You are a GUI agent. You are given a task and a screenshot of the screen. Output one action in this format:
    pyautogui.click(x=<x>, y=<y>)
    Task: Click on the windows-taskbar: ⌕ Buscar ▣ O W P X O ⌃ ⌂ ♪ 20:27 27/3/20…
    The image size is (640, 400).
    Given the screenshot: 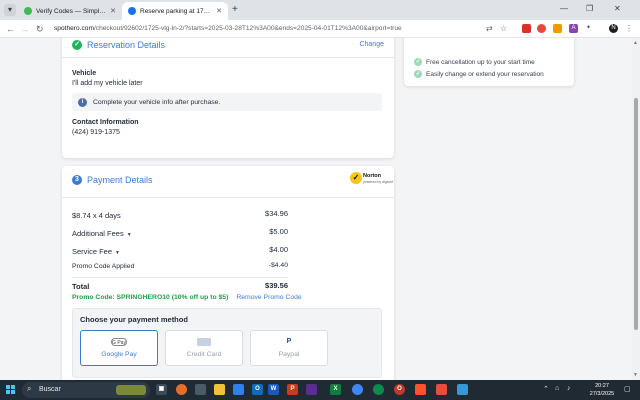 What is the action you would take?
    pyautogui.click(x=320, y=390)
    